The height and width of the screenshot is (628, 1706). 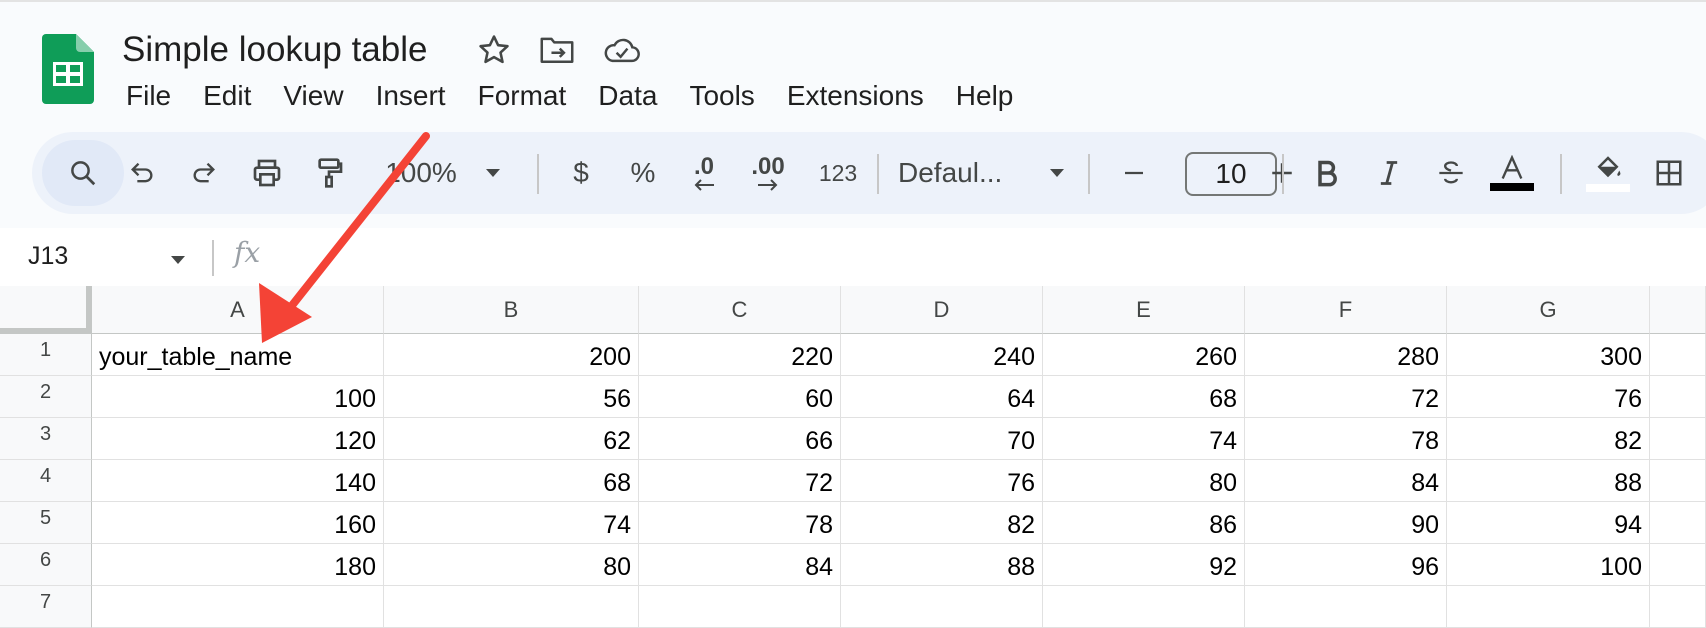 What do you see at coordinates (704, 173) in the screenshot?
I see `decrease-decimal-button: .0` at bounding box center [704, 173].